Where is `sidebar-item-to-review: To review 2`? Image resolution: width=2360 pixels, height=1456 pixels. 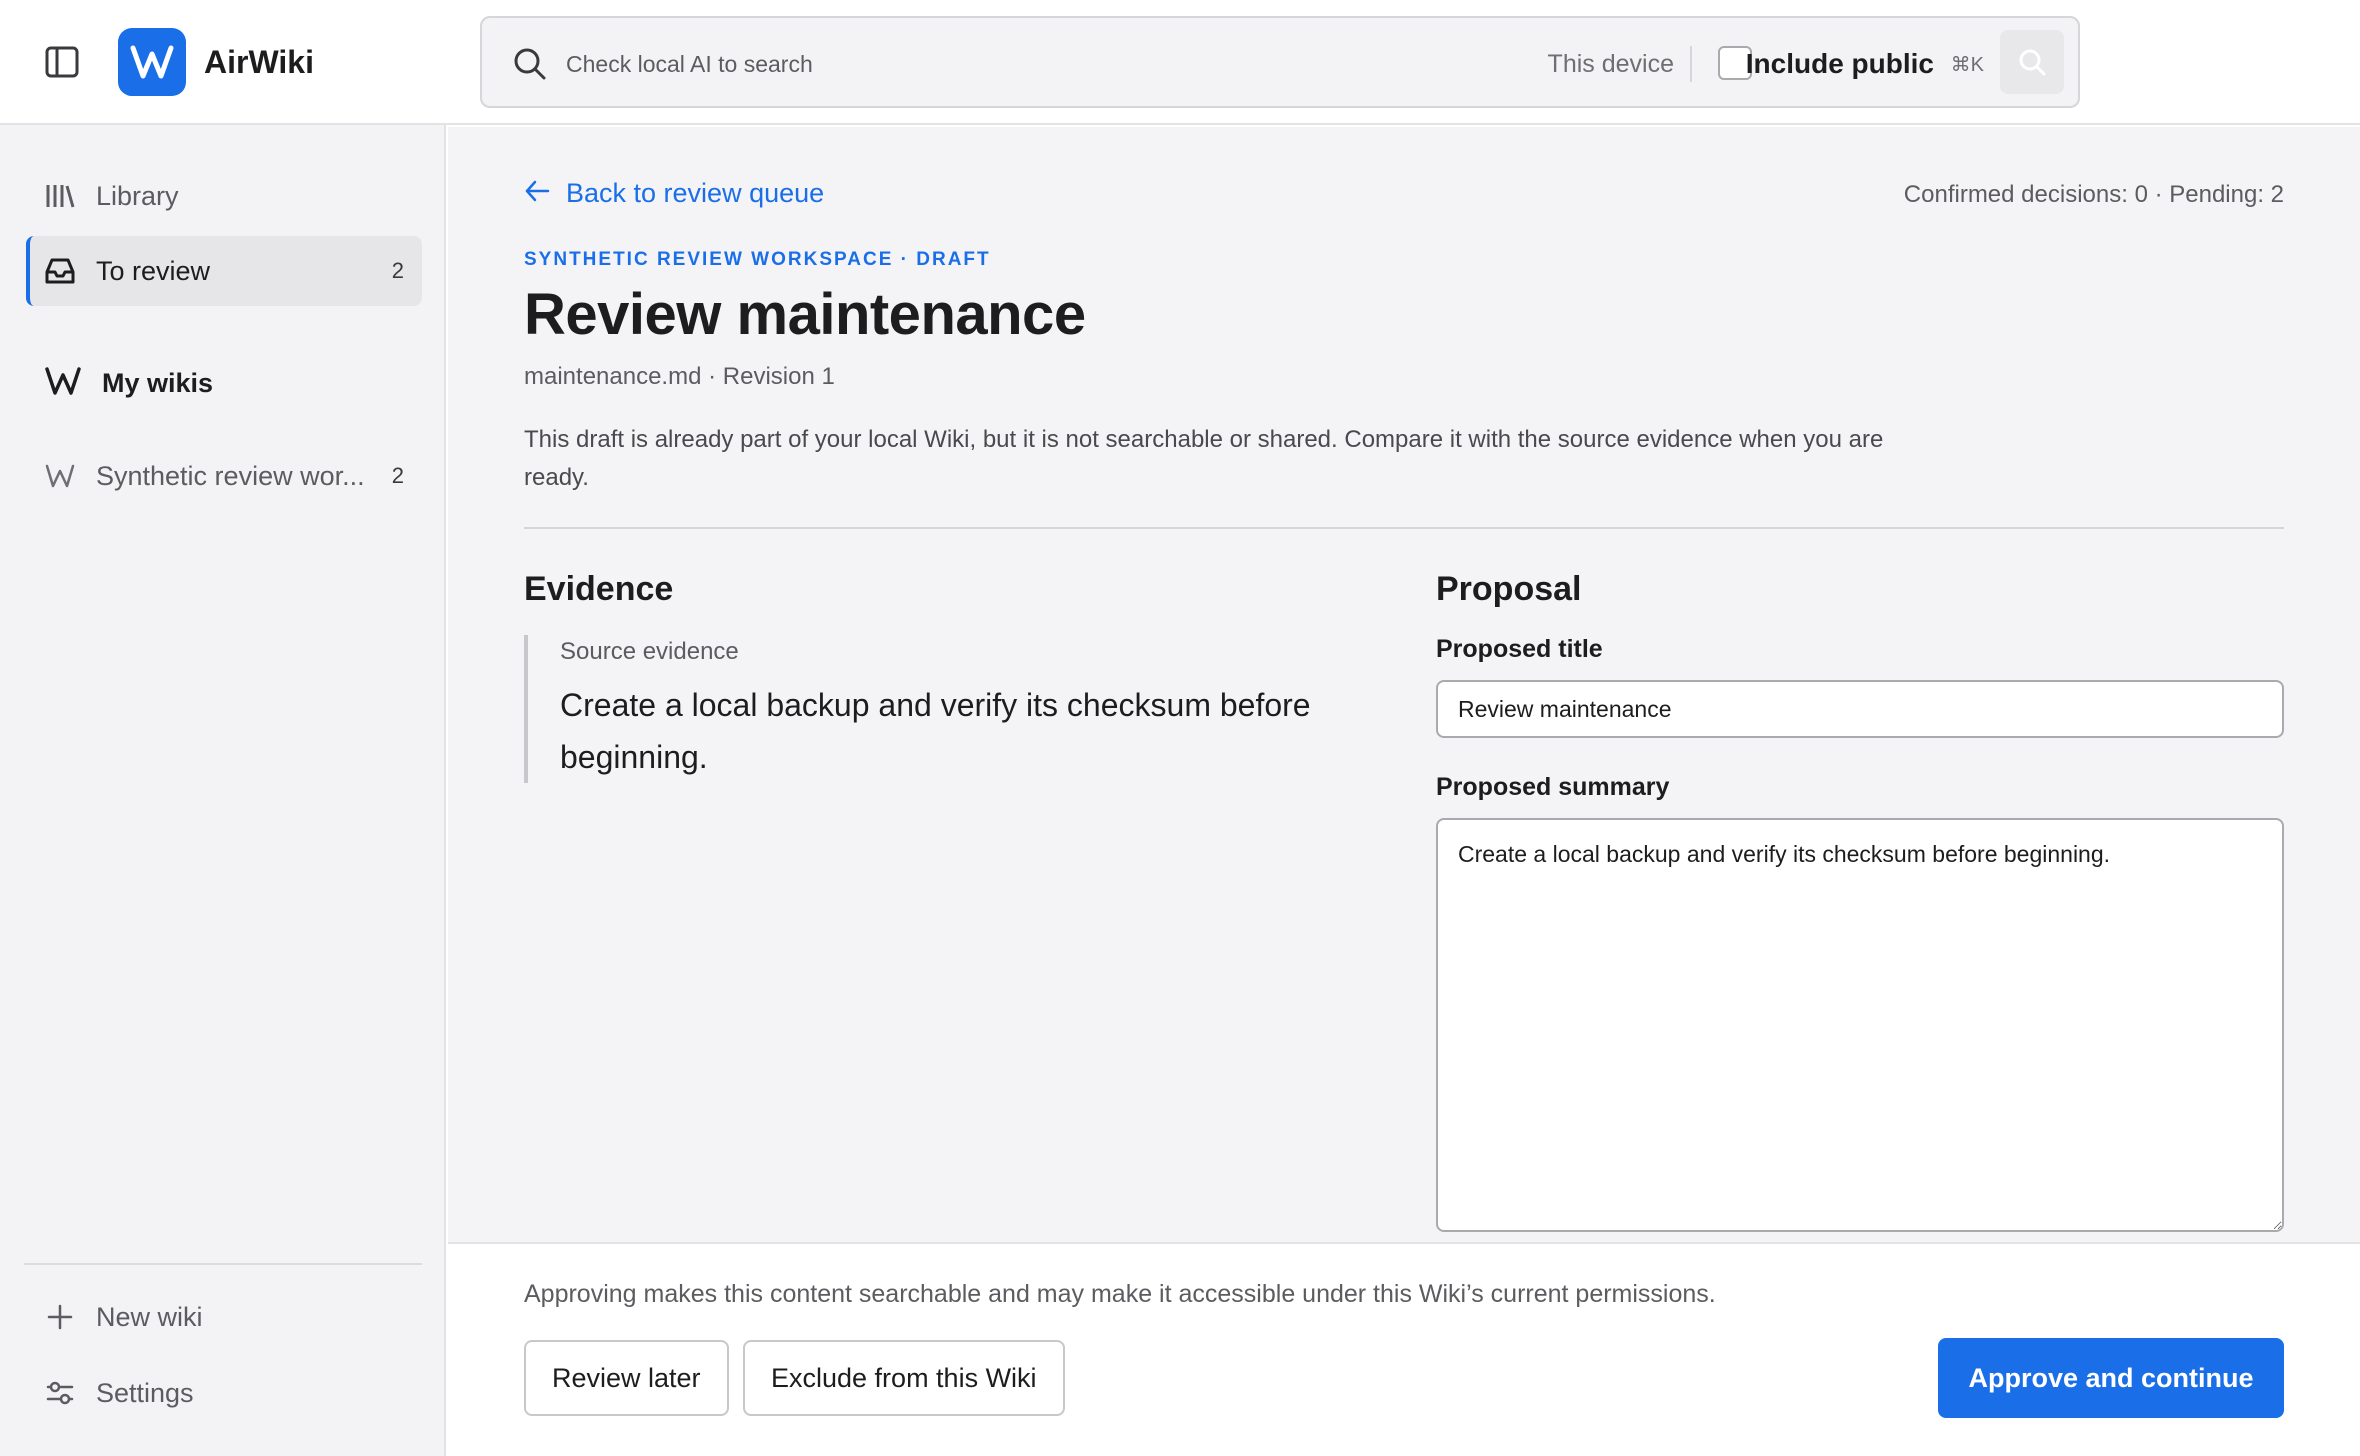 sidebar-item-to-review: To review 2 is located at coordinates (224, 271).